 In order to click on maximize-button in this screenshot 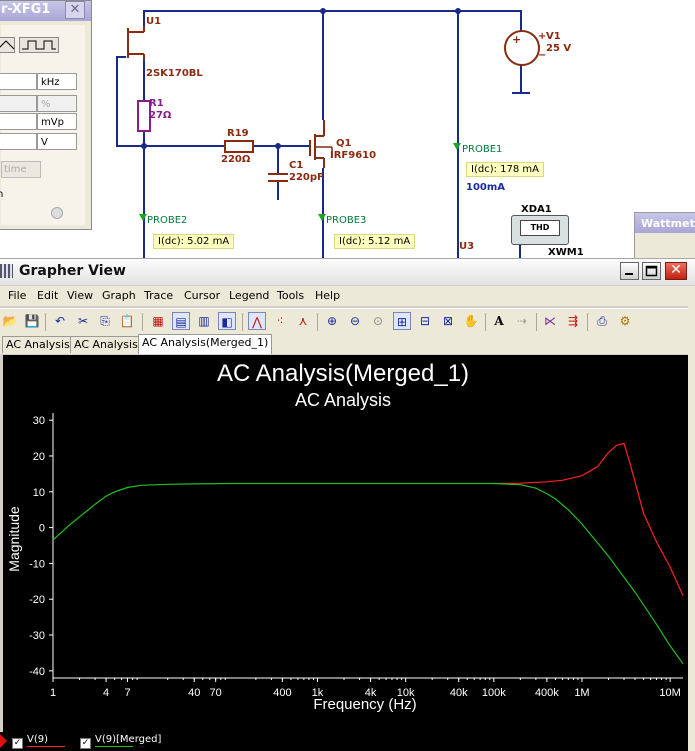, I will do `click(651, 271)`.